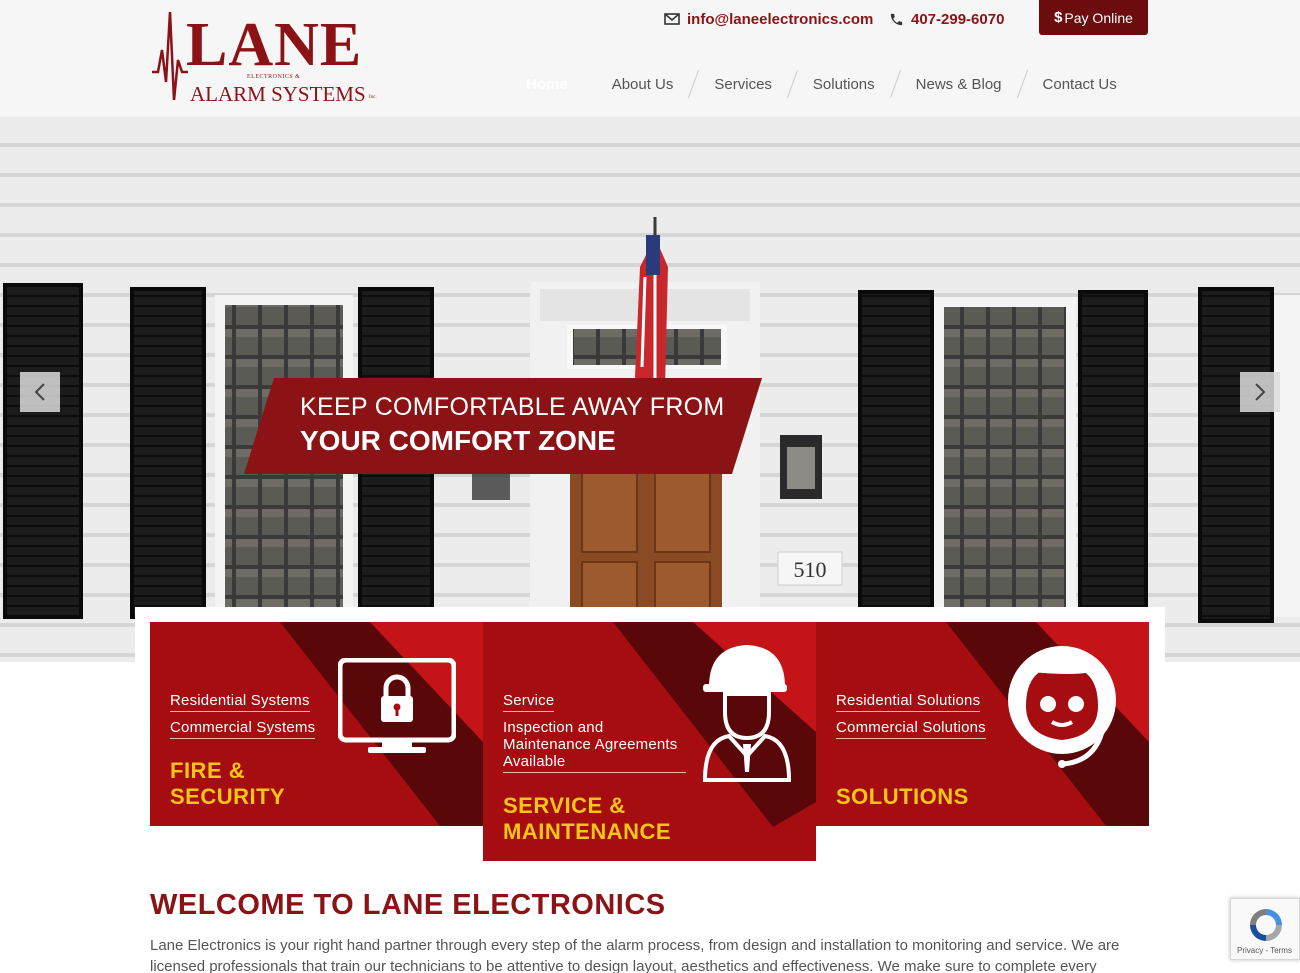 The image size is (1300, 973). I want to click on phone-link: 407-299-6070, so click(946, 19).